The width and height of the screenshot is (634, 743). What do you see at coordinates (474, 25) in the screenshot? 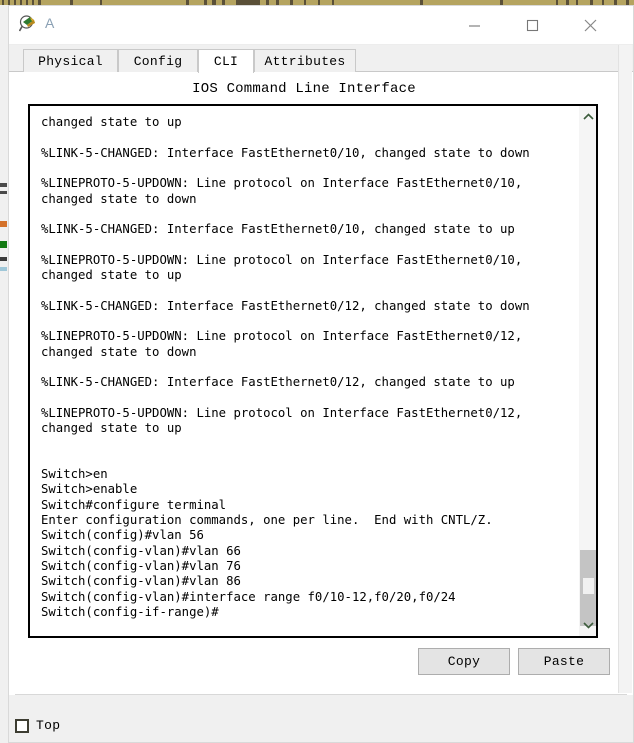
I see `minimize-icon` at bounding box center [474, 25].